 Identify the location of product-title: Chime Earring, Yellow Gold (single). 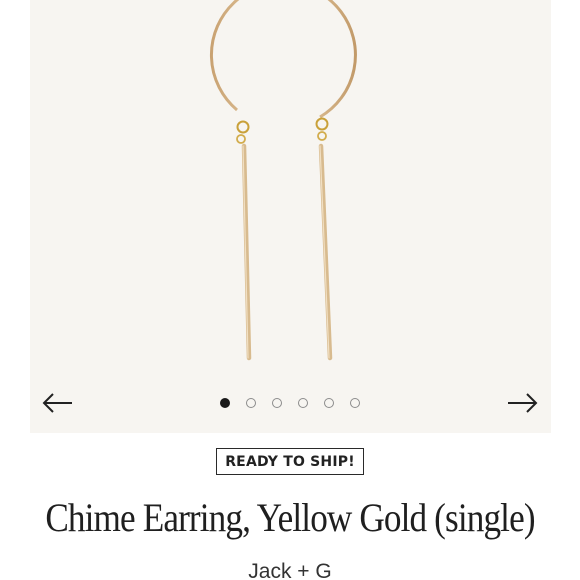
(290, 517).